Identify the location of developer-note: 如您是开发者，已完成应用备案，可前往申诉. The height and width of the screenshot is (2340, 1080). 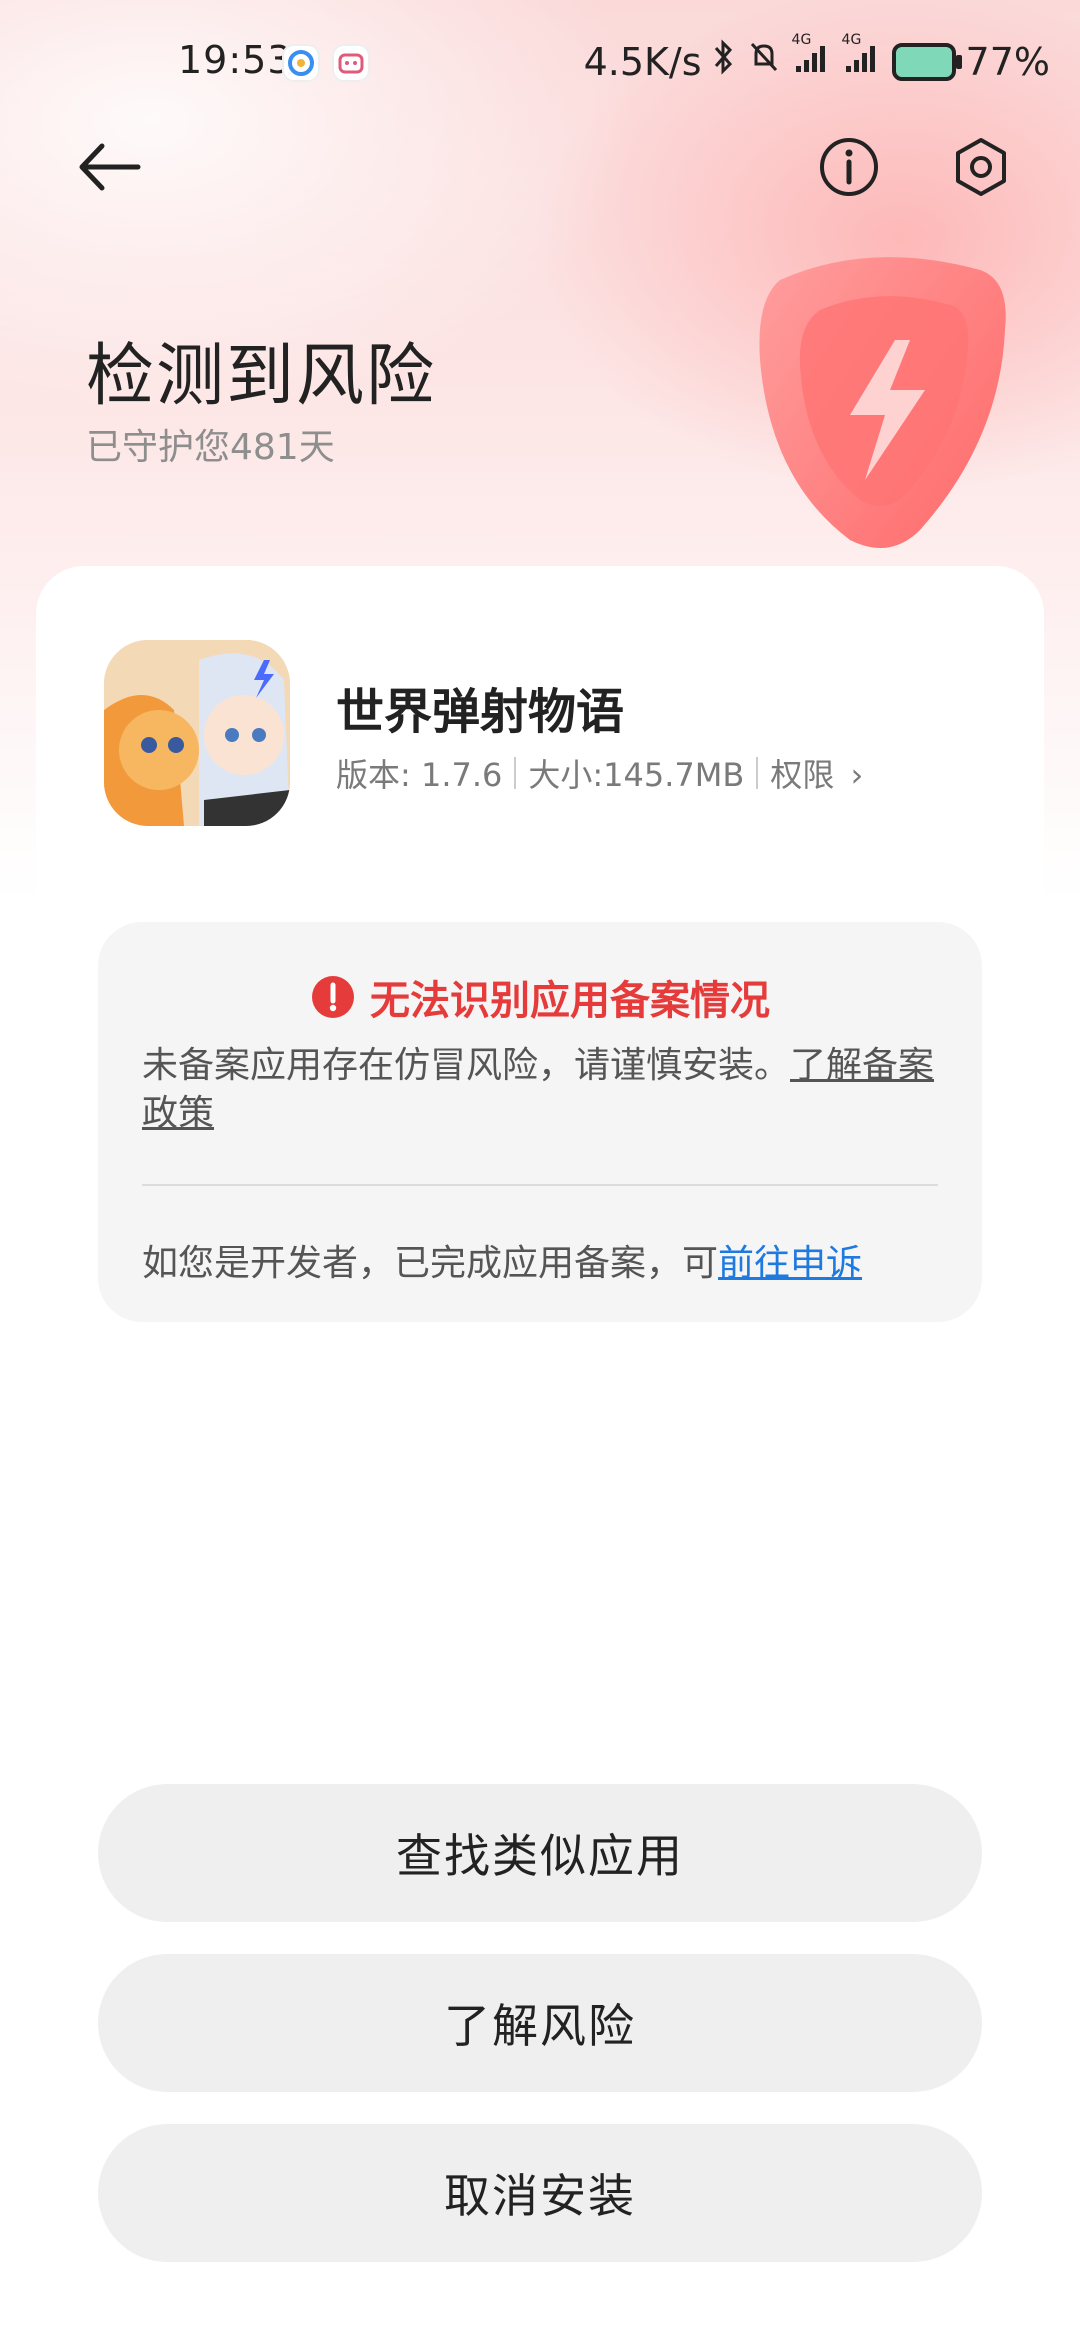
(502, 1260).